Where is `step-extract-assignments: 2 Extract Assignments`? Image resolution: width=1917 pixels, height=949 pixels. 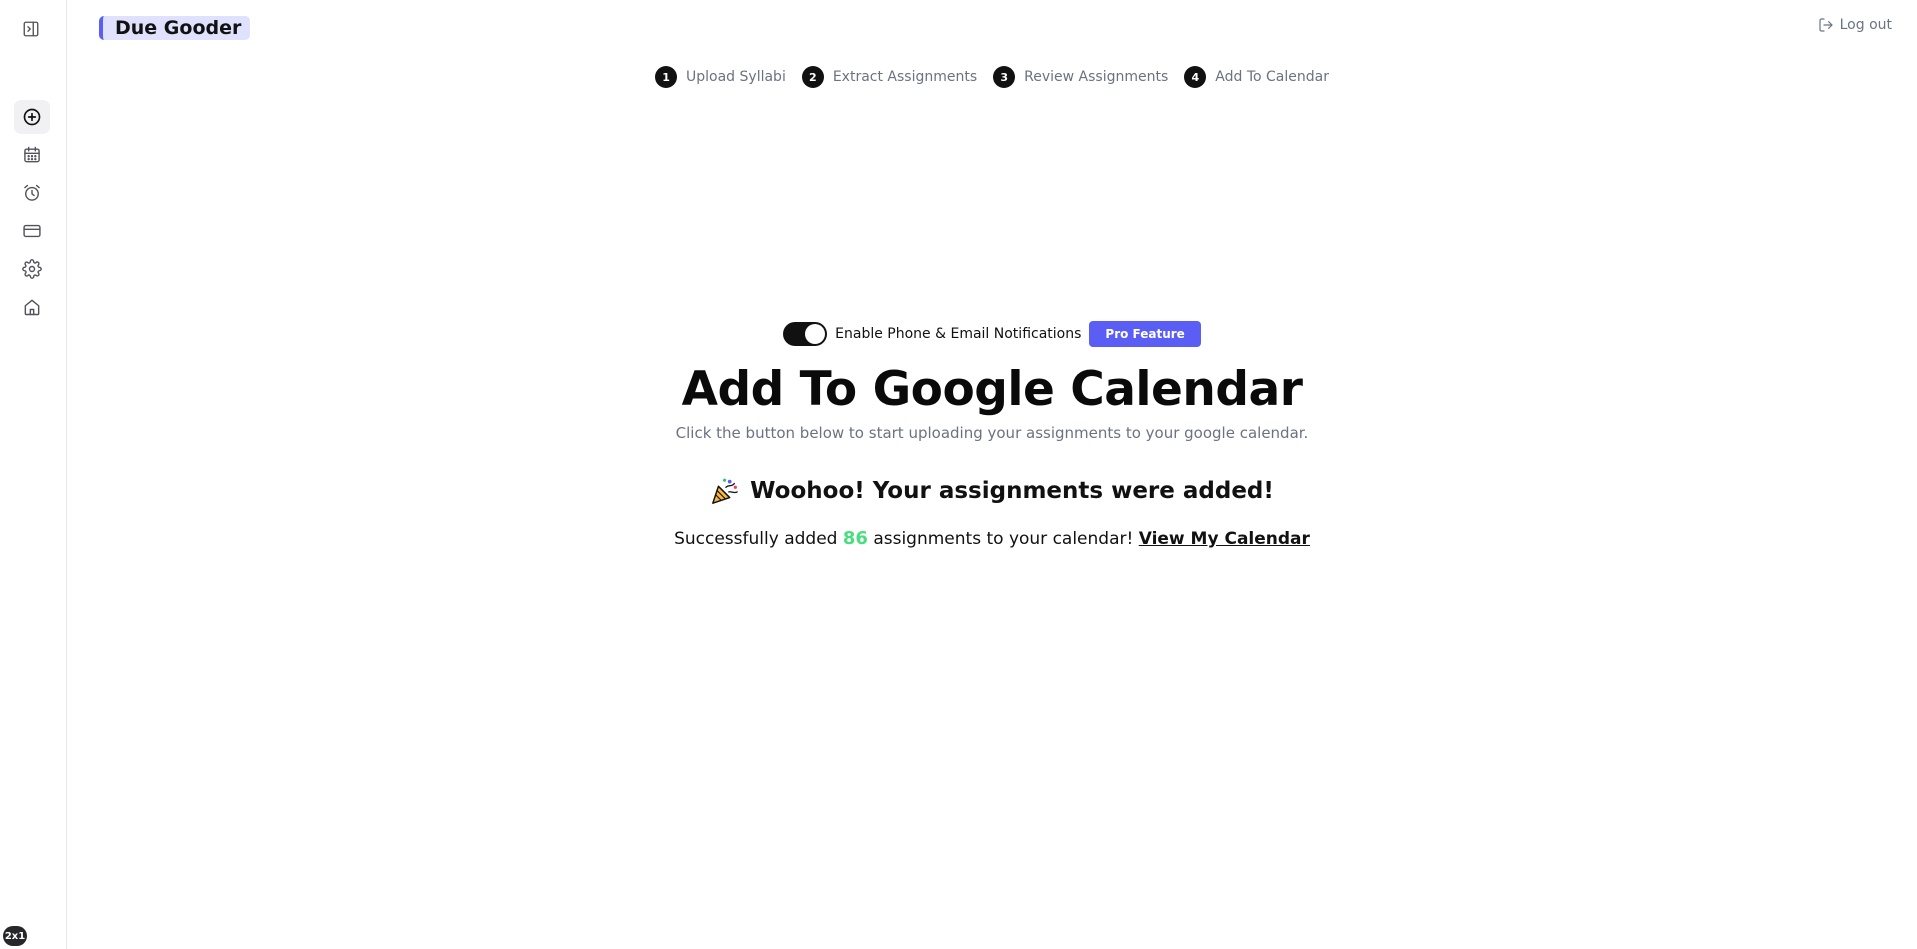 step-extract-assignments: 2 Extract Assignments is located at coordinates (889, 77).